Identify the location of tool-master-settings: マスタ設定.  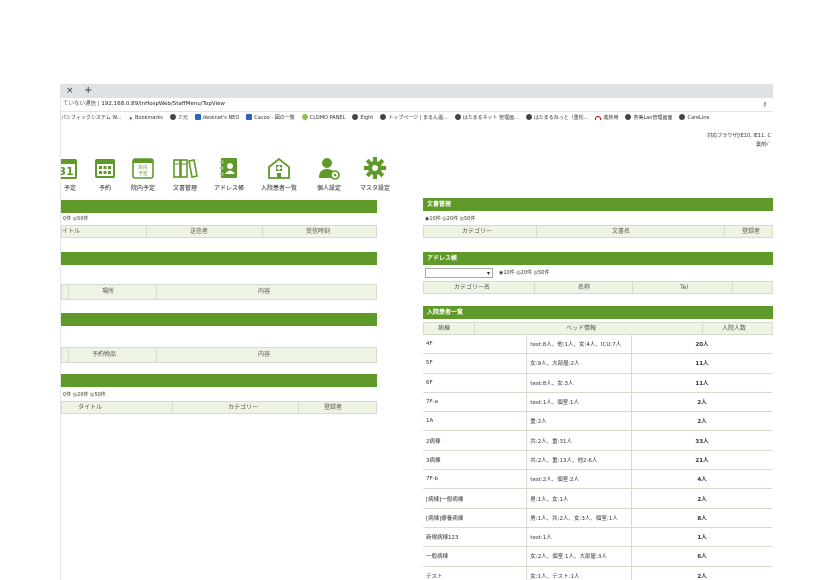
(375, 174).